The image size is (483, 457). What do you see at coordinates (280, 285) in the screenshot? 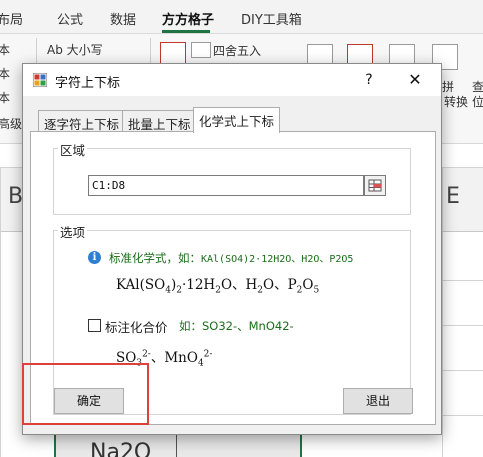
I see `formula-part: O、P` at bounding box center [280, 285].